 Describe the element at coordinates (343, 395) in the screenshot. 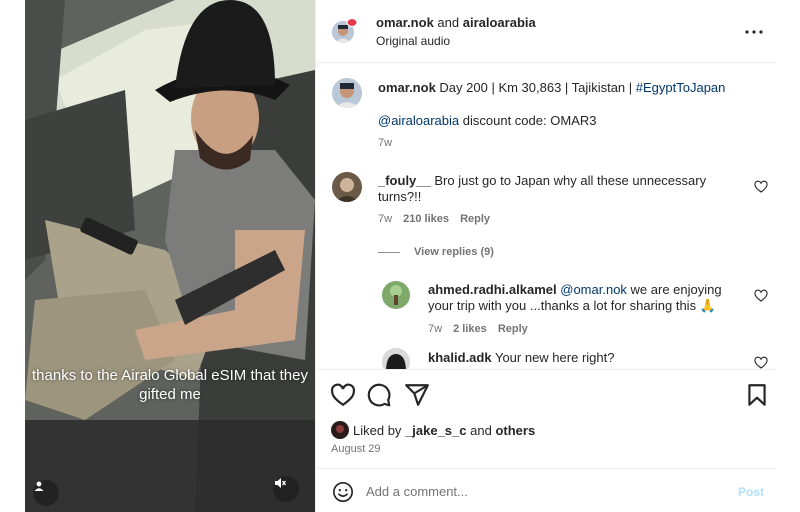

I see `like-heart-icon` at that location.